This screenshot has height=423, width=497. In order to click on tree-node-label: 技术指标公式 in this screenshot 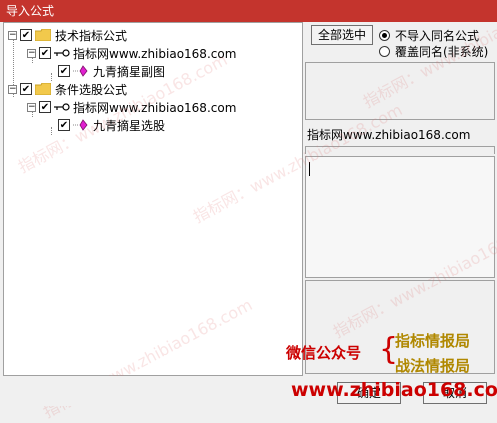, I will do `click(91, 35)`.